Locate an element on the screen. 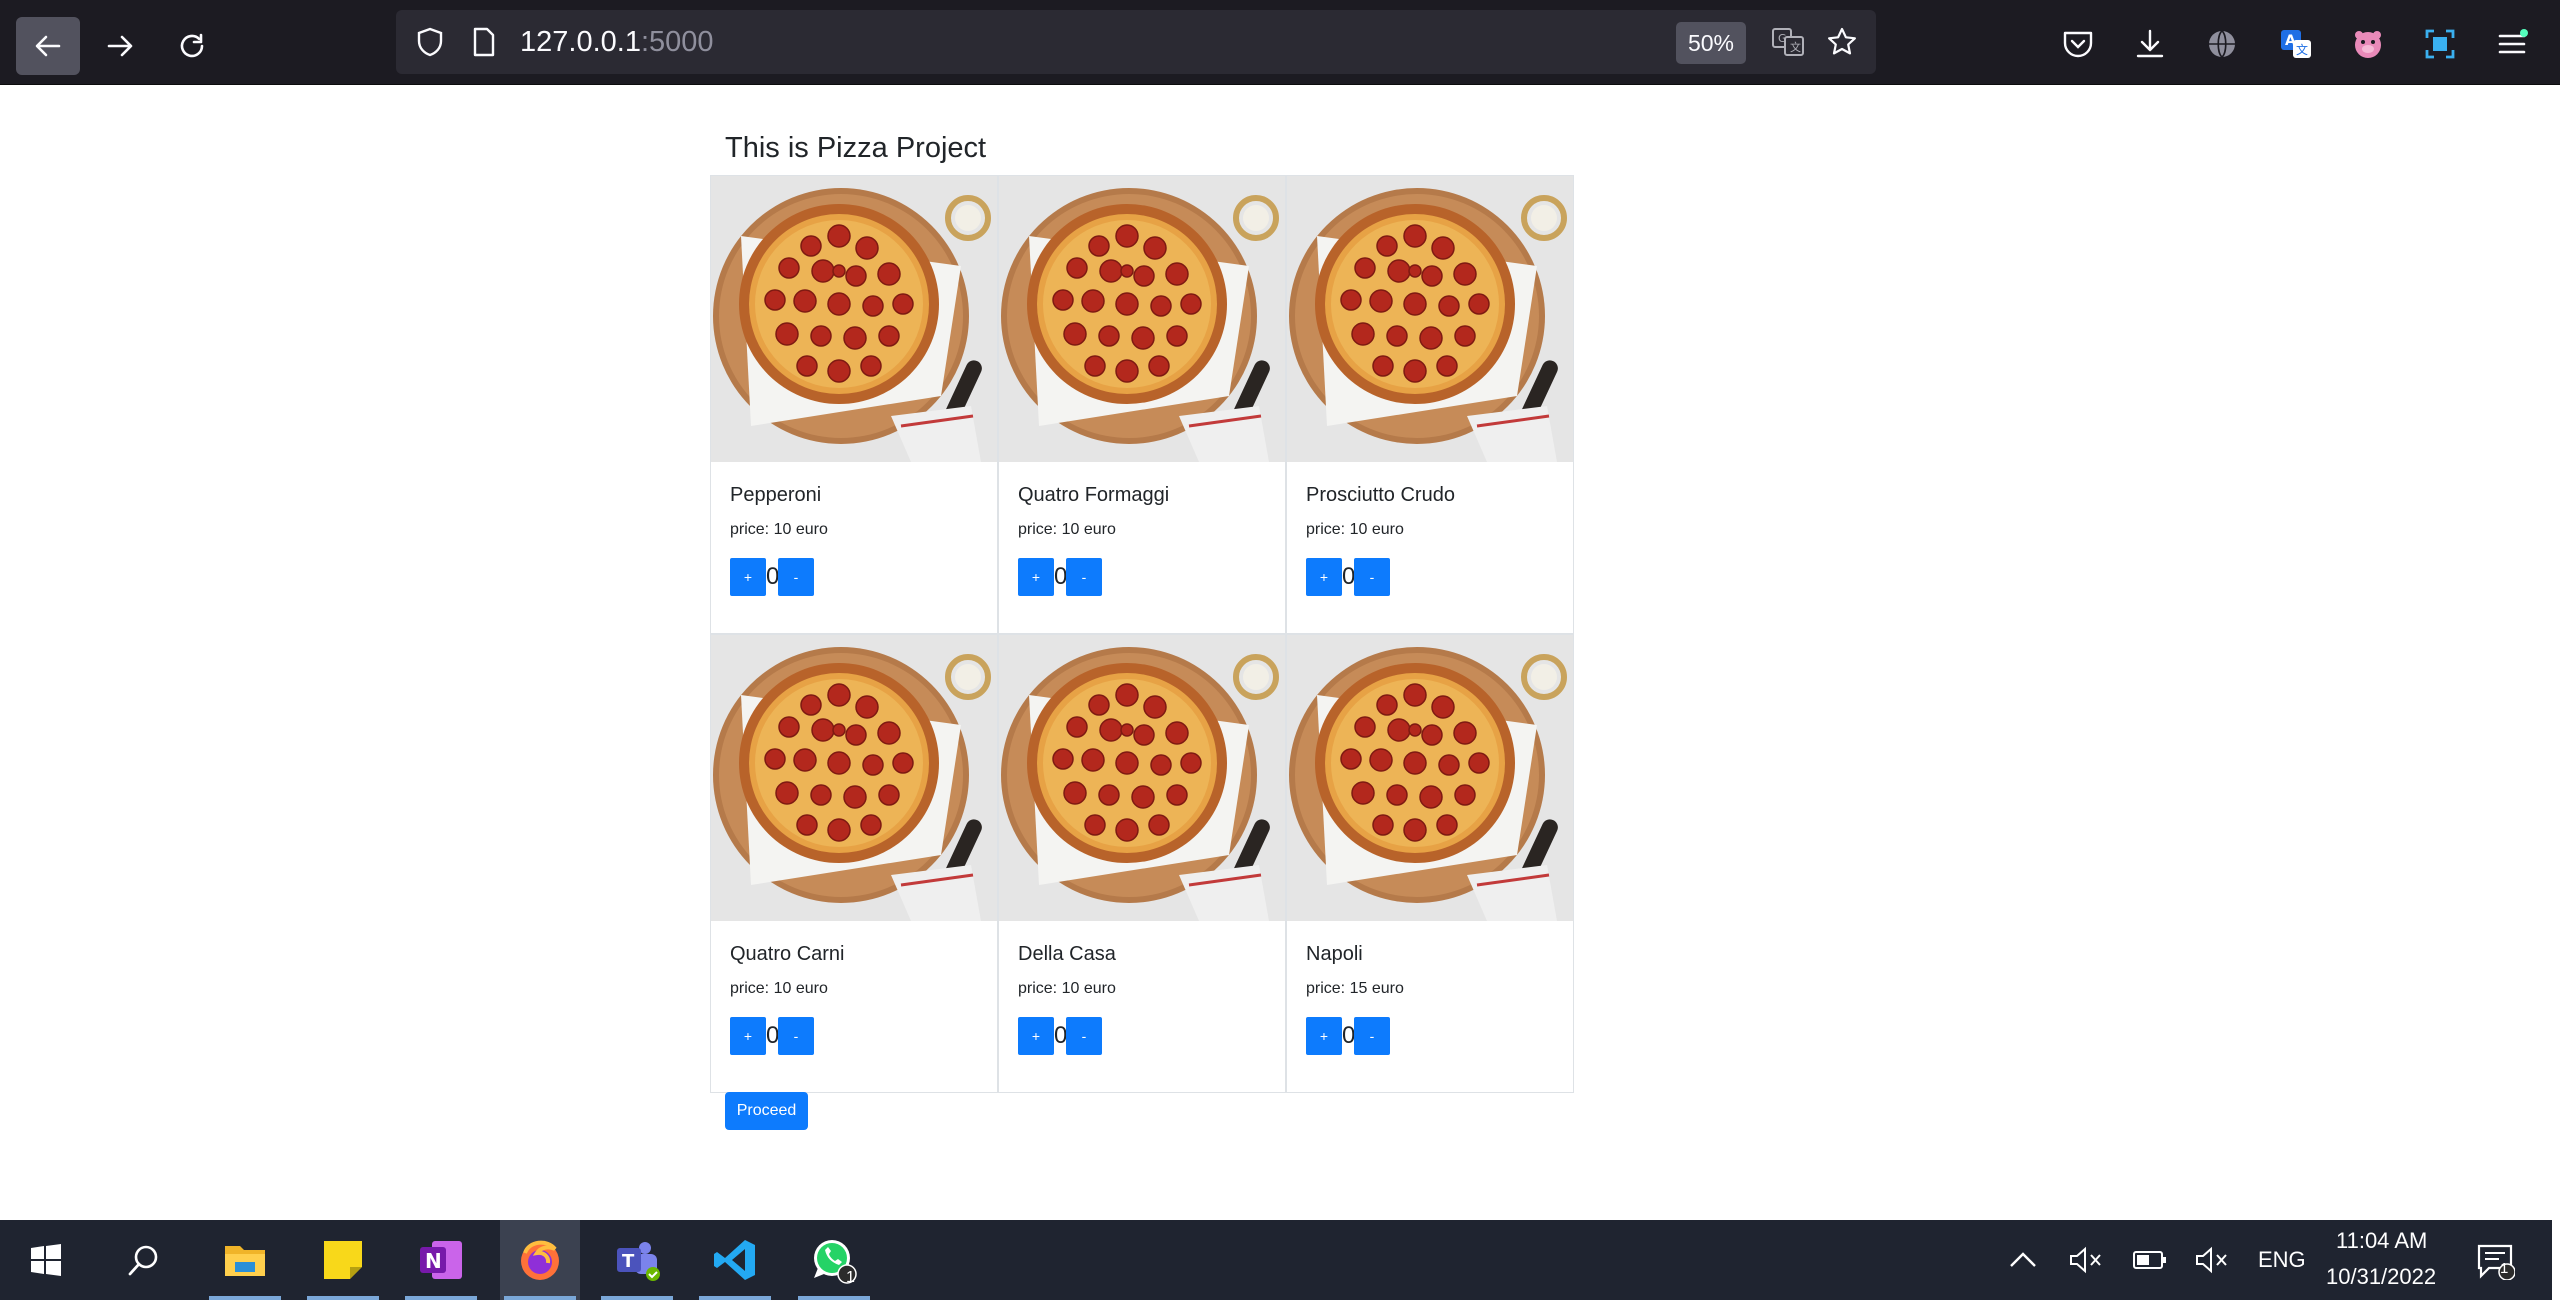 Image resolution: width=2560 pixels, height=1300 pixels. folder-icon is located at coordinates (245, 1261).